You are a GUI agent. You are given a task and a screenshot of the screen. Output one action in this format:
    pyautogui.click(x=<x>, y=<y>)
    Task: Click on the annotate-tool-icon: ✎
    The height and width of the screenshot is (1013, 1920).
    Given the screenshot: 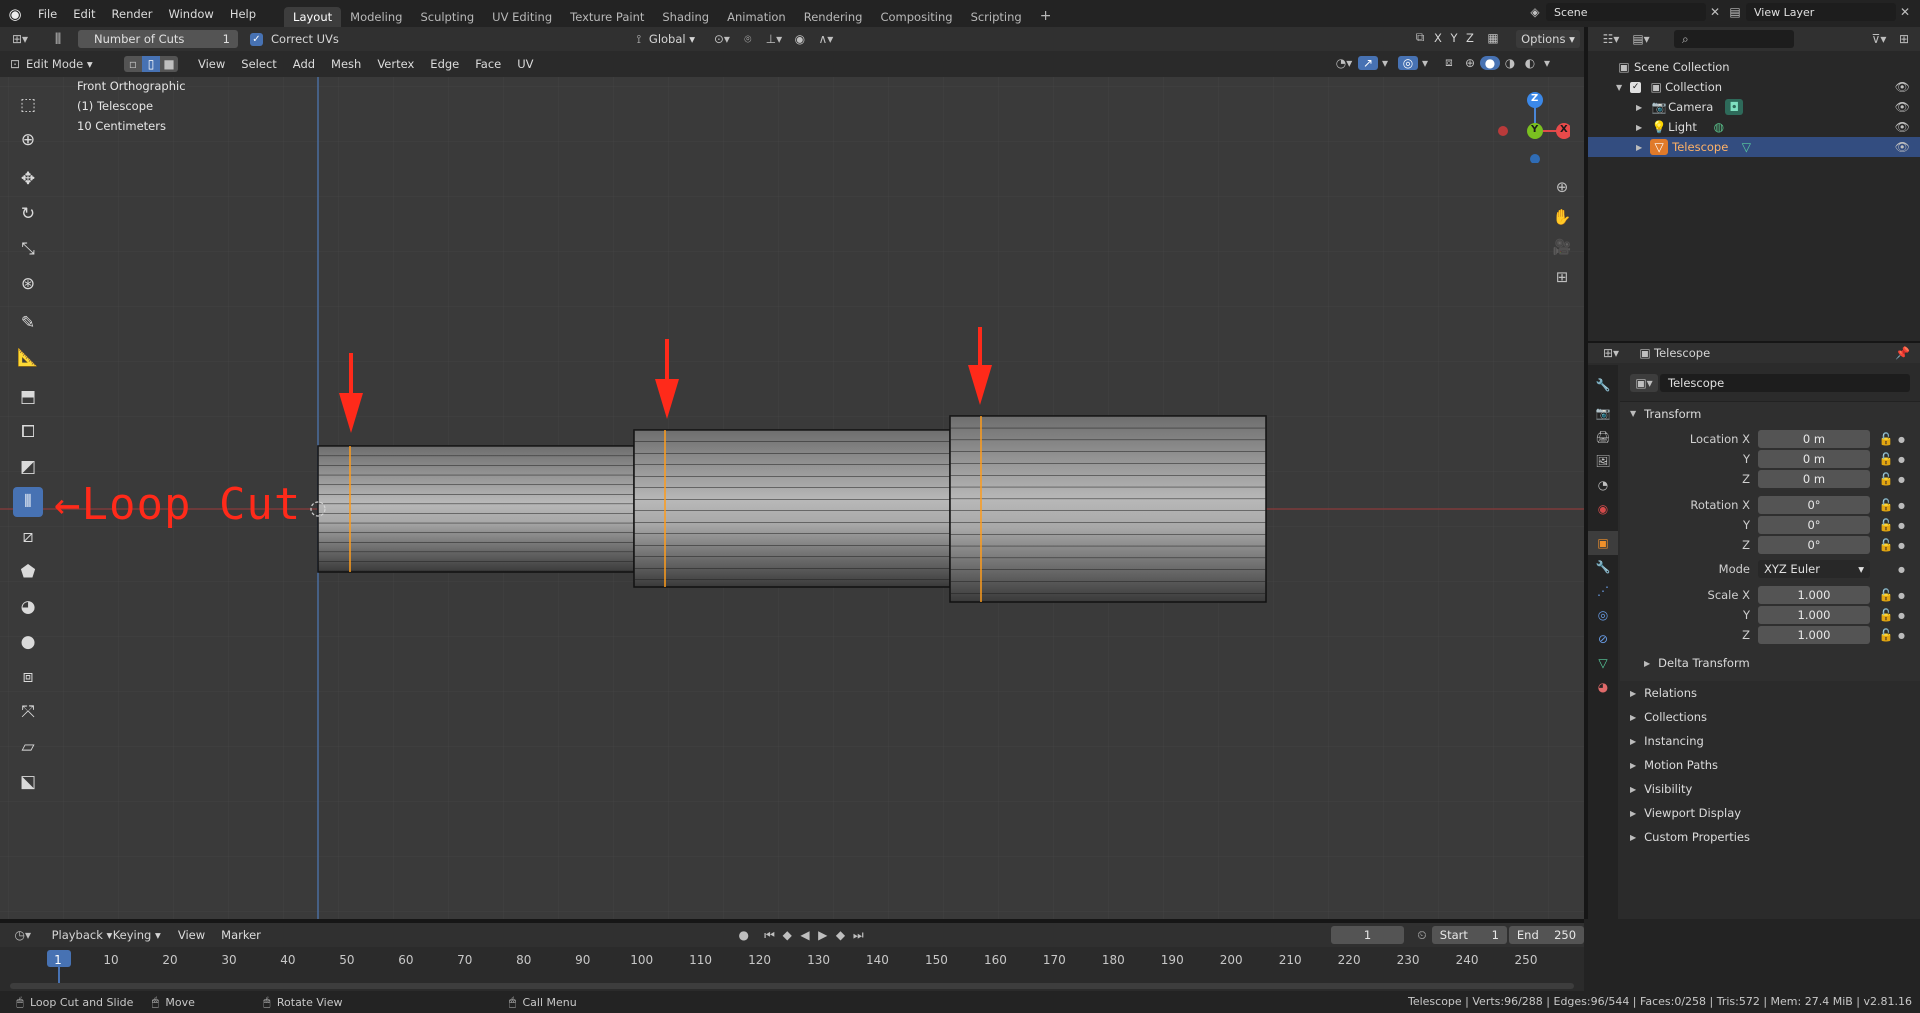 What is the action you would take?
    pyautogui.click(x=28, y=323)
    